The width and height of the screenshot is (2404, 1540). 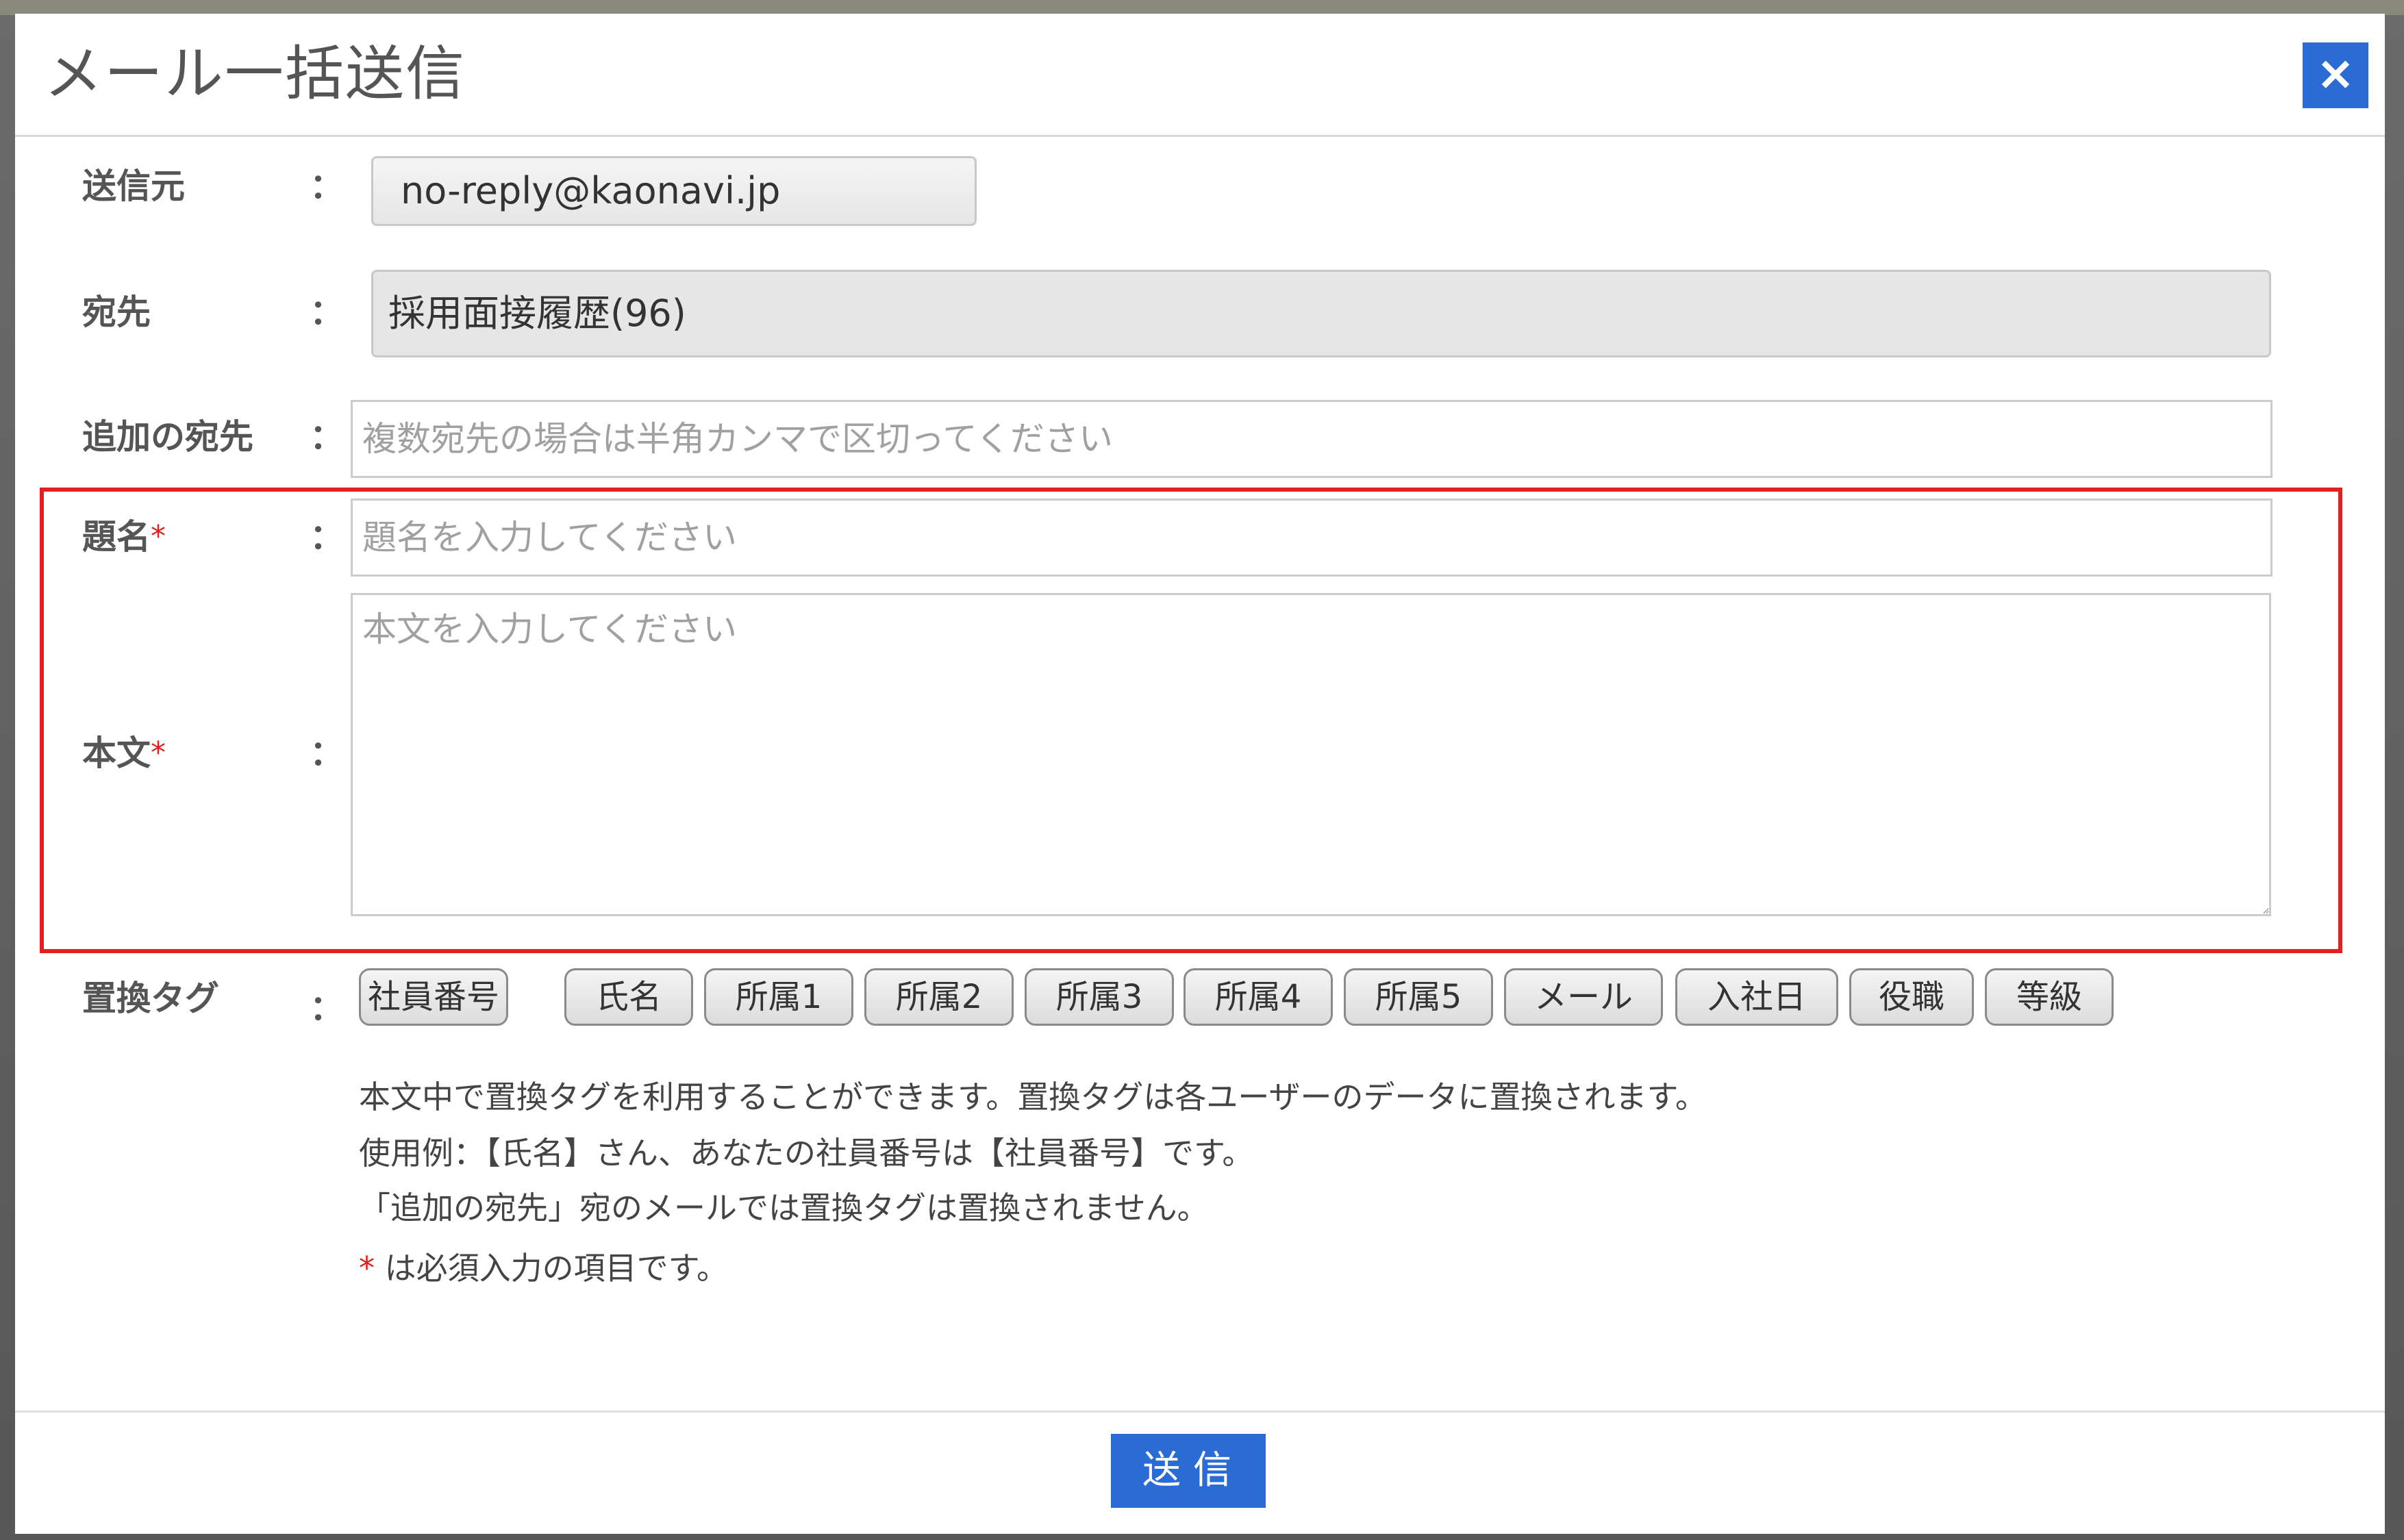 What do you see at coordinates (1418, 997) in the screenshot?
I see `tag-button-dept5: 所属5` at bounding box center [1418, 997].